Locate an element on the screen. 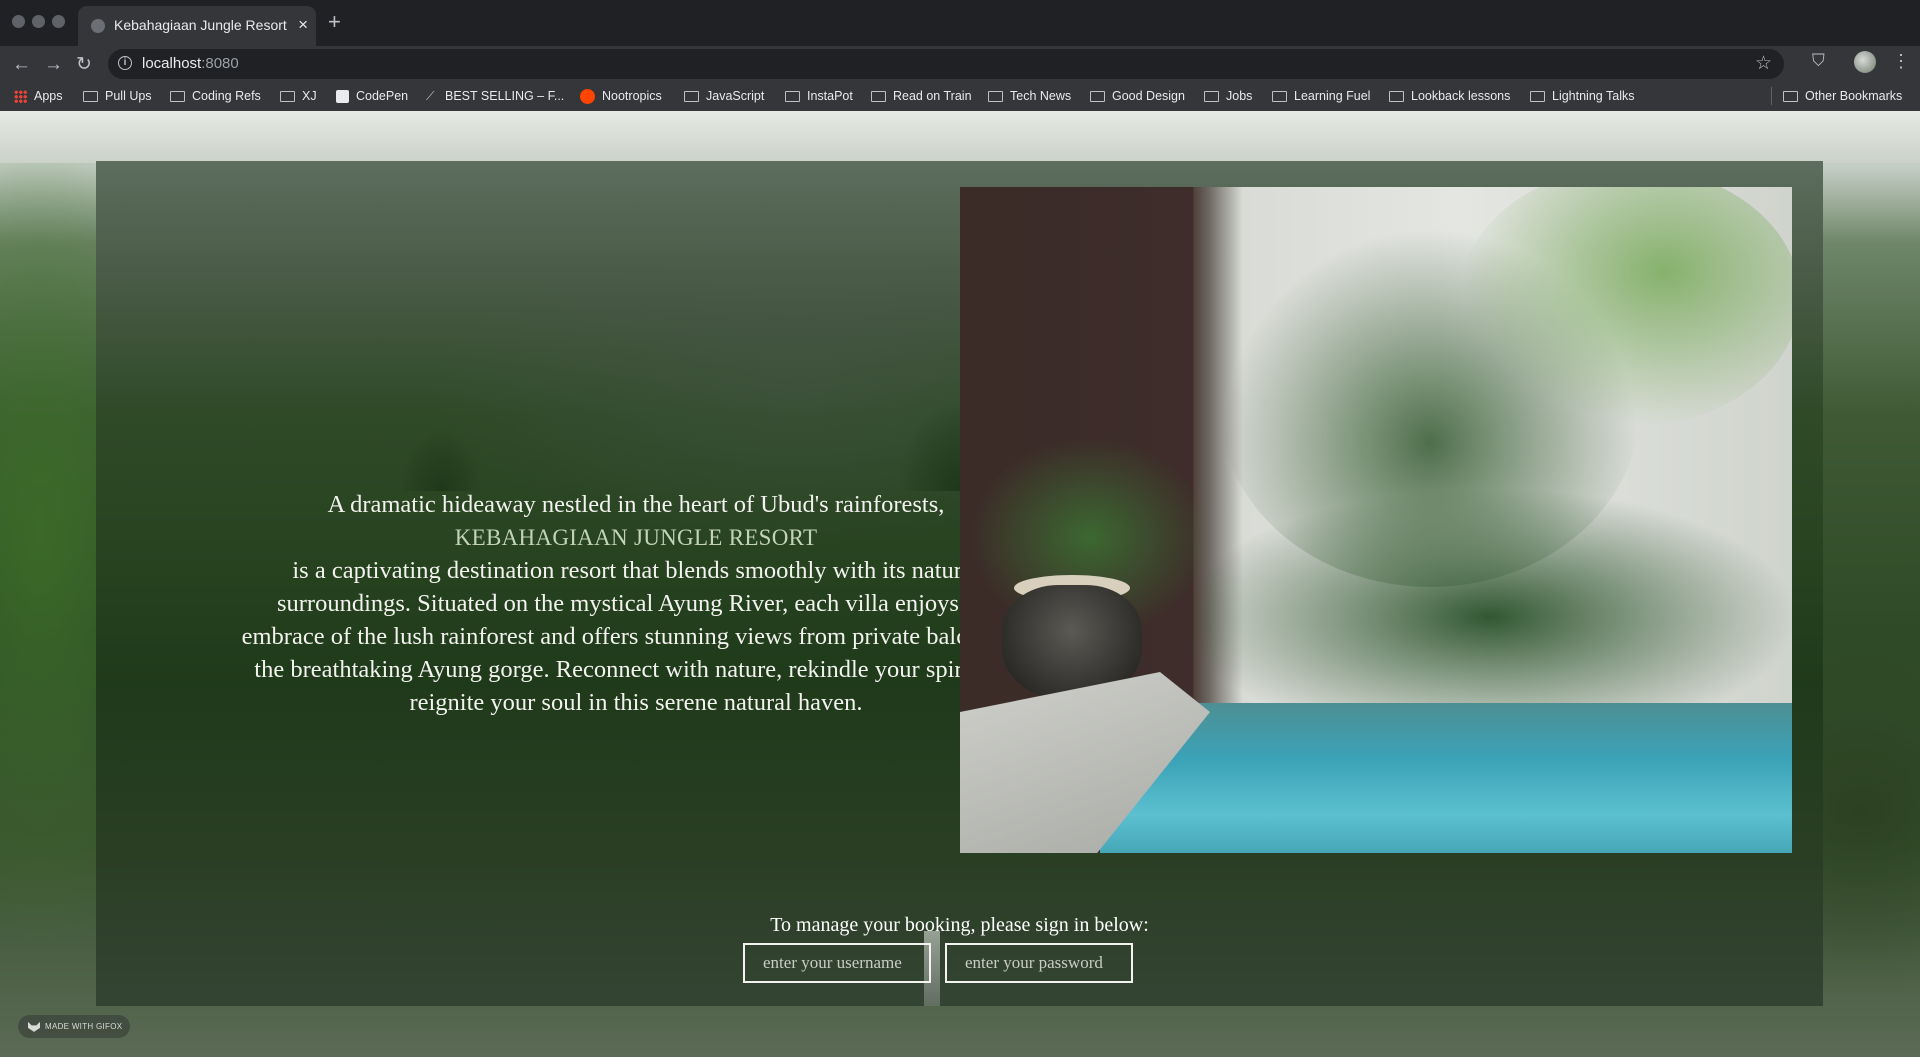 This screenshot has width=1920, height=1057. new-tab-button: + is located at coordinates (334, 22).